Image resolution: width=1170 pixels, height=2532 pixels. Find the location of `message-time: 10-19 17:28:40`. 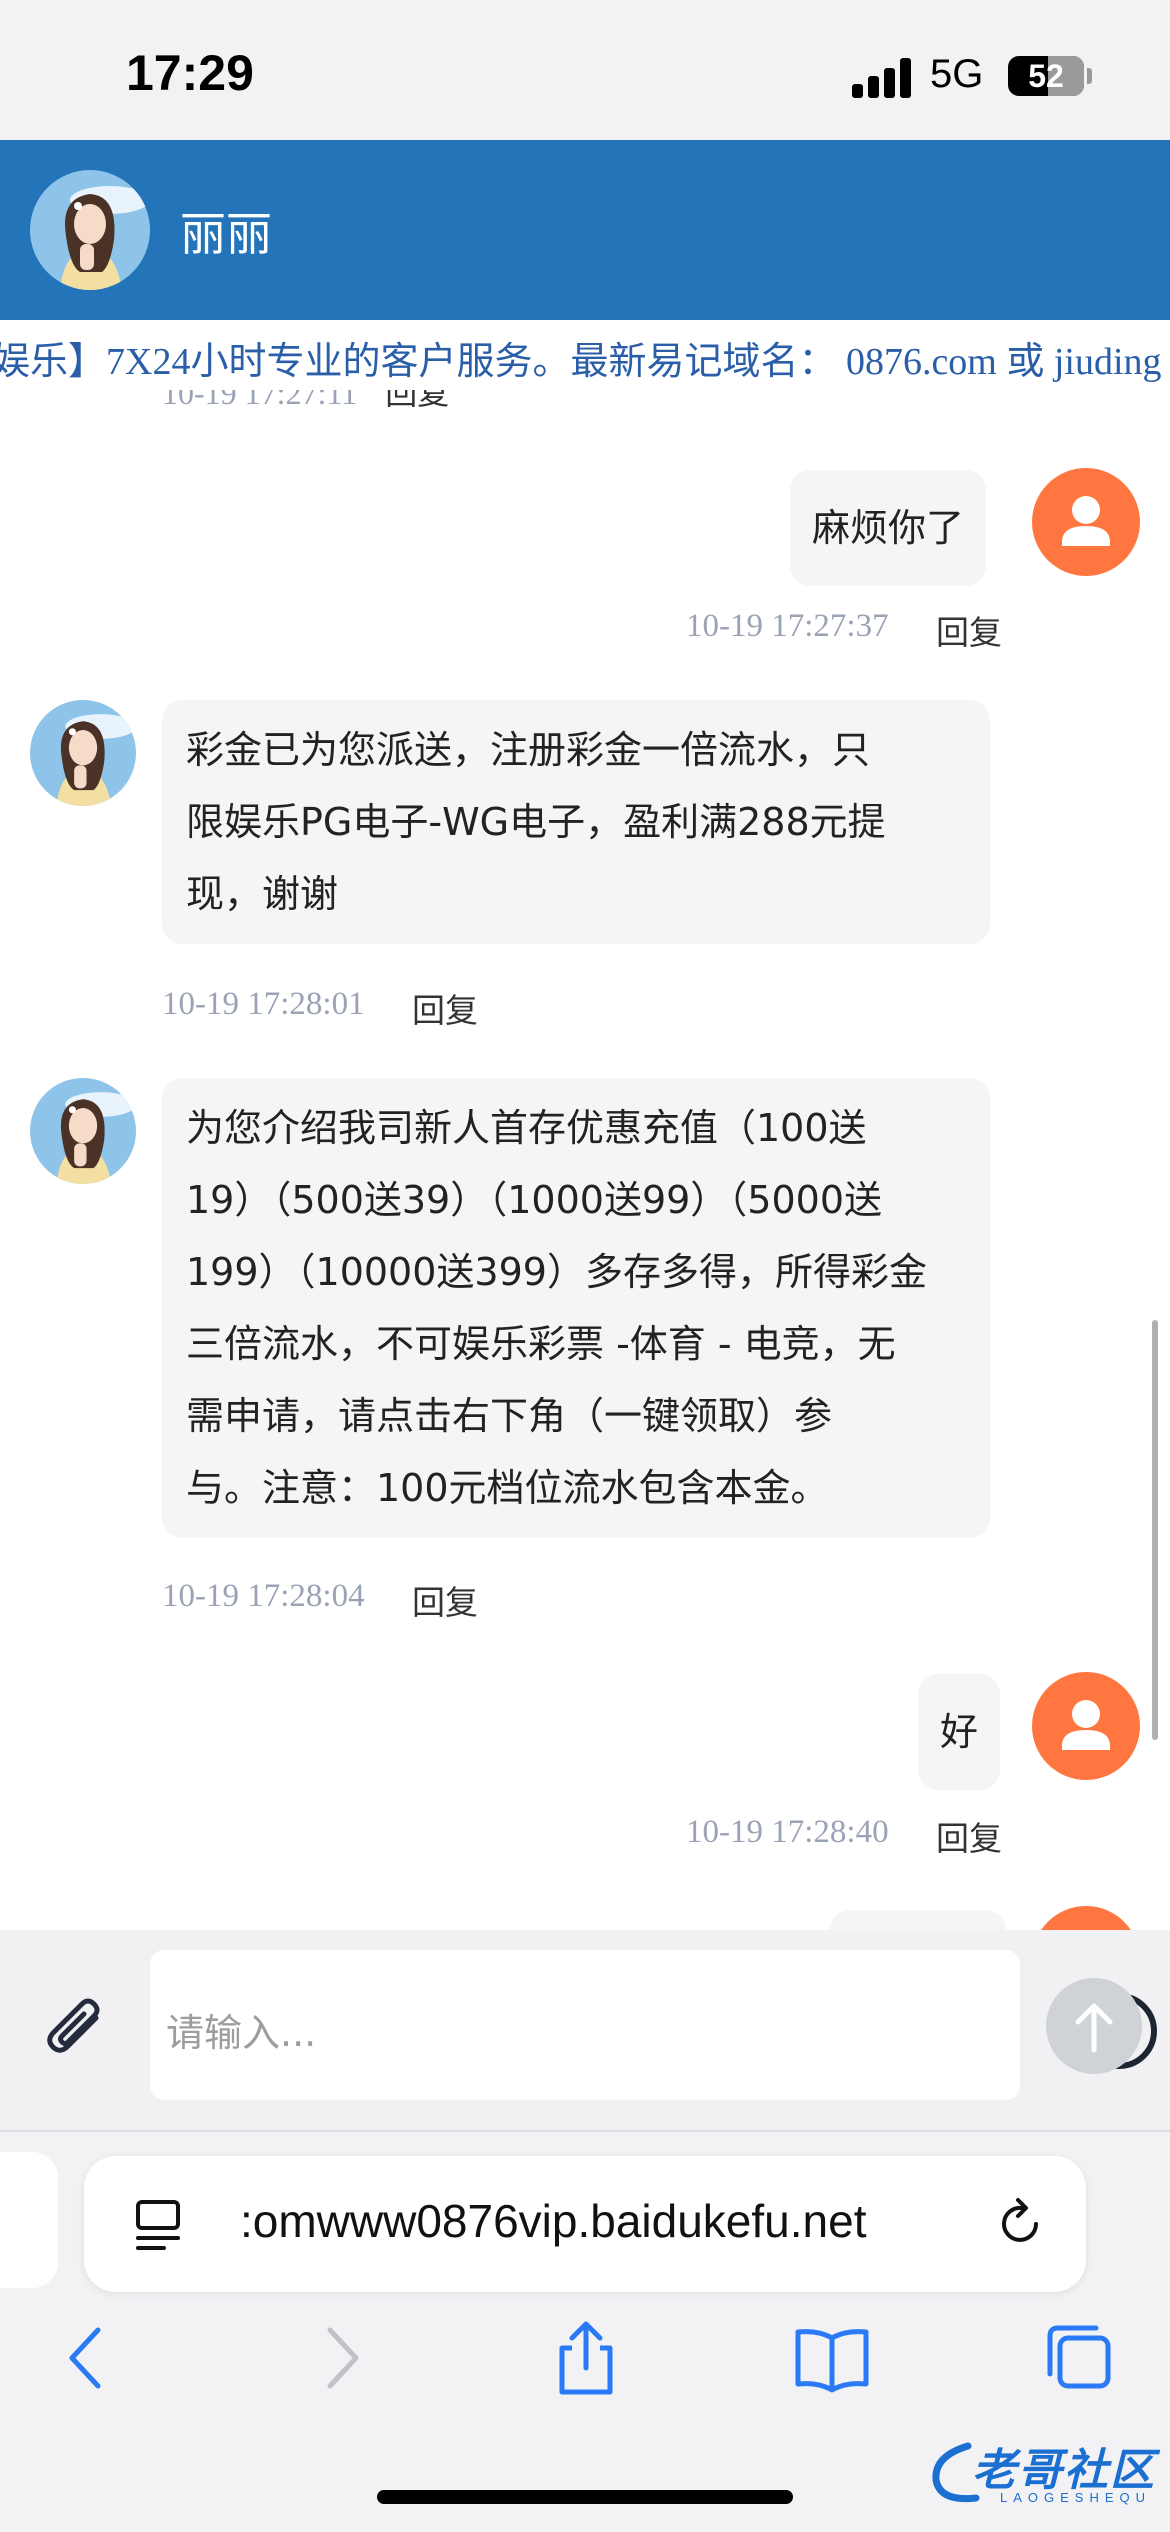

message-time: 10-19 17:28:40 is located at coordinates (787, 1832).